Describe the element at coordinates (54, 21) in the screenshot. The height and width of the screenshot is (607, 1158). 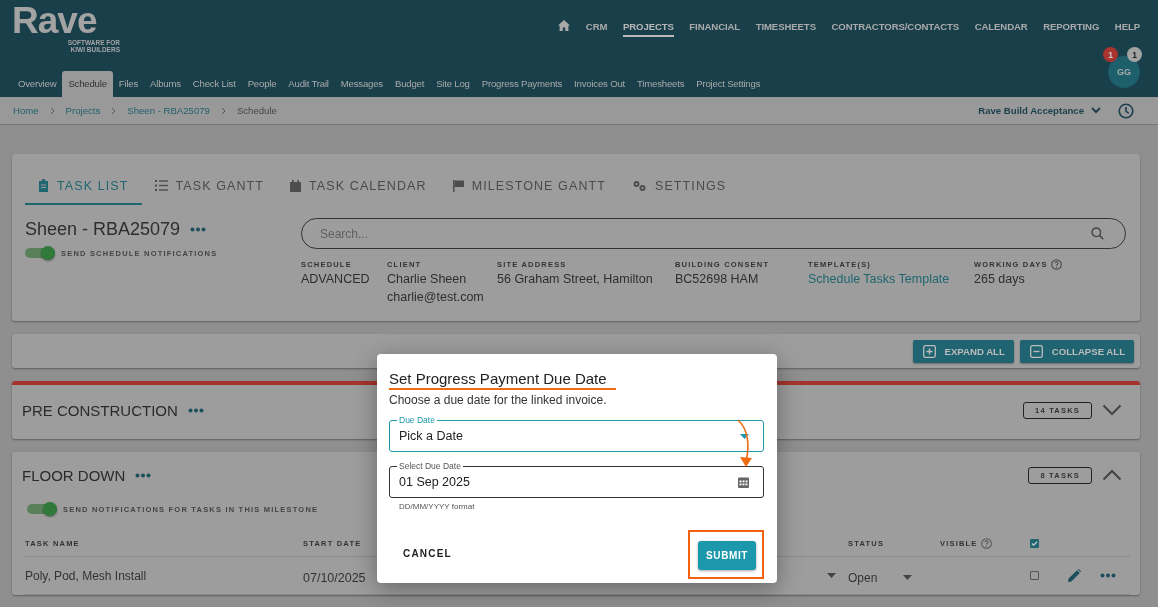
I see `logo: Rave` at that location.